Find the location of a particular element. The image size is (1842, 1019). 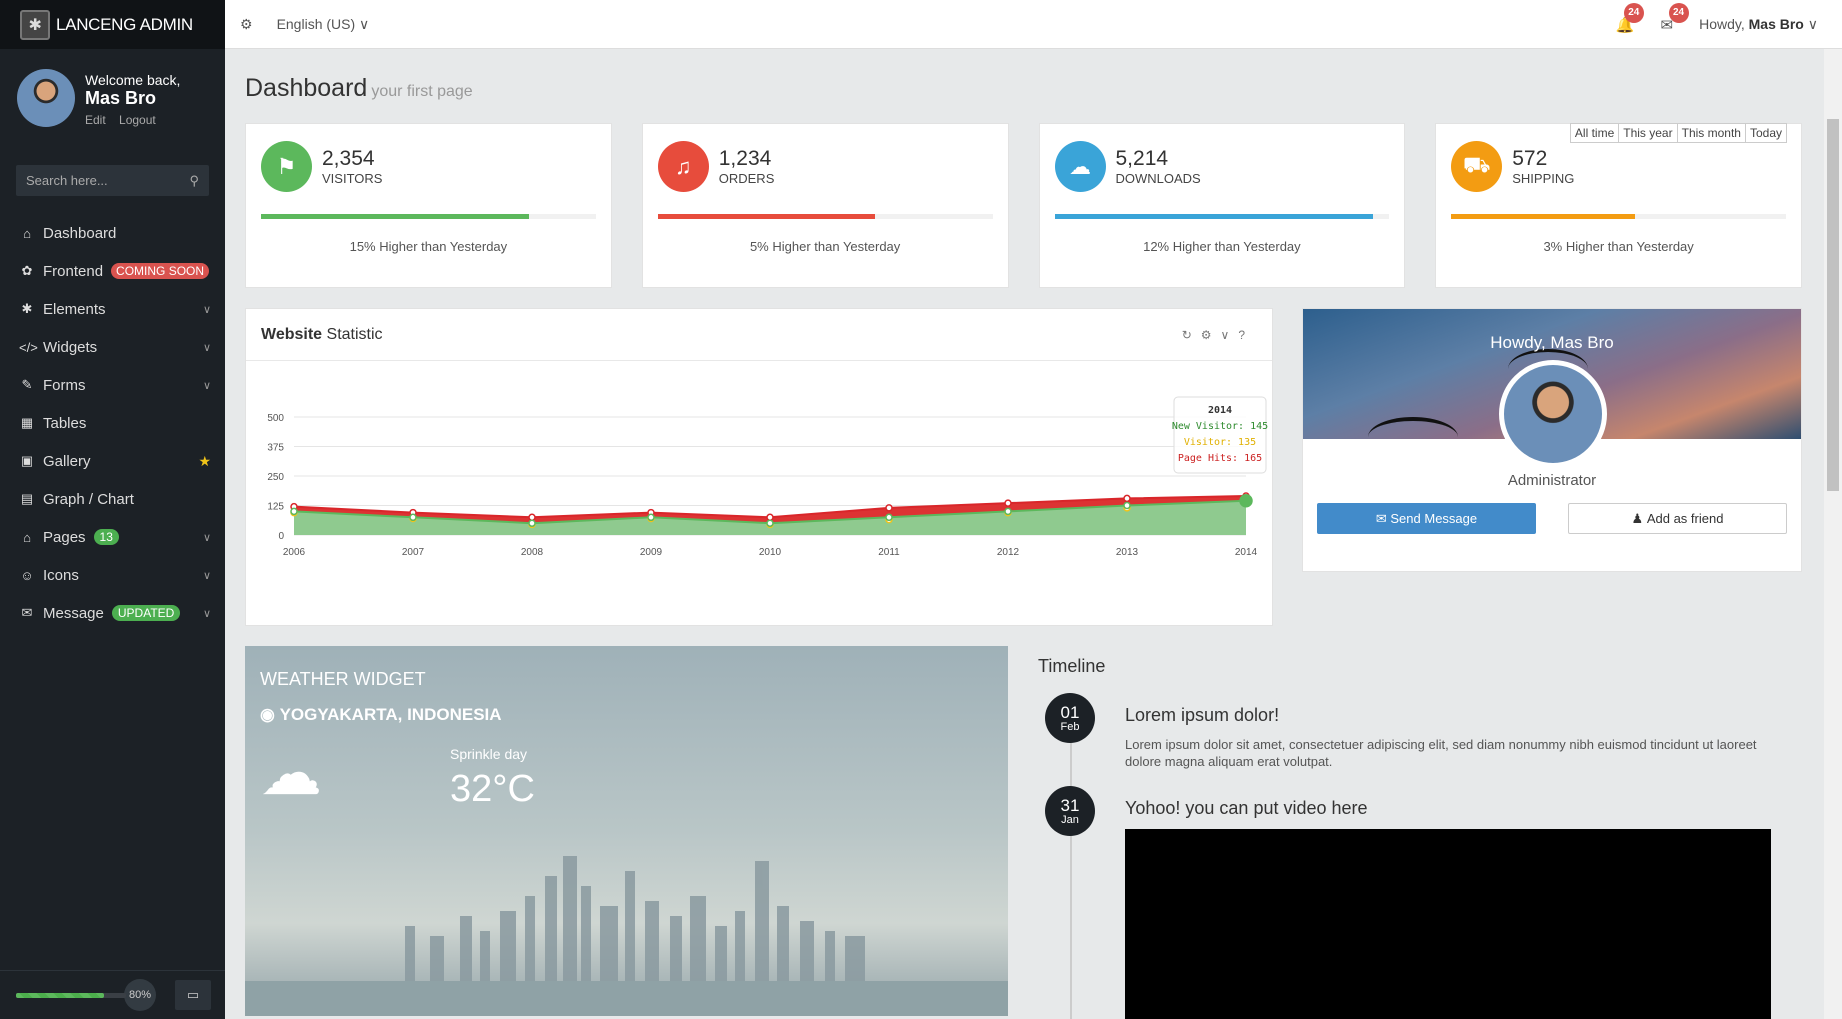

user-menu: Howdy, Mas Bro ∨ is located at coordinates (1758, 24).